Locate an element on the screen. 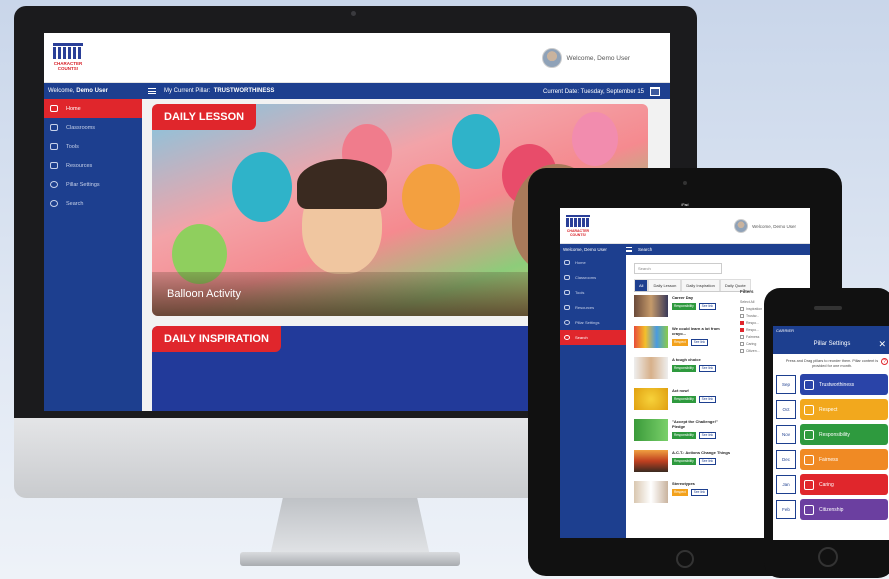 The image size is (889, 579). pillar-citizenship: Citizenship is located at coordinates (844, 509).